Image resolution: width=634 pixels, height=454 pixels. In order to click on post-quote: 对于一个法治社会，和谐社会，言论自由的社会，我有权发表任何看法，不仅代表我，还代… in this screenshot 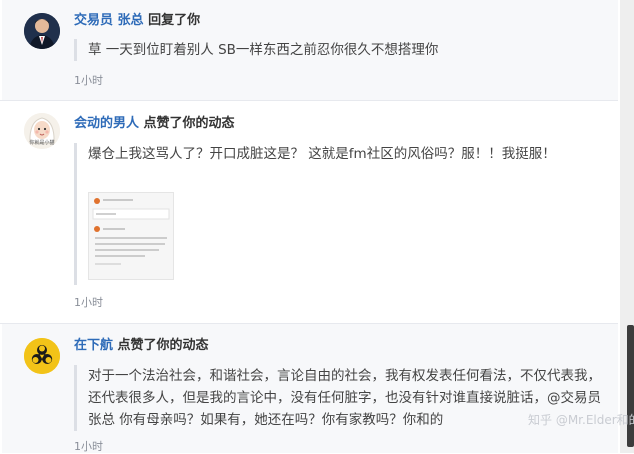, I will do `click(340, 398)`.